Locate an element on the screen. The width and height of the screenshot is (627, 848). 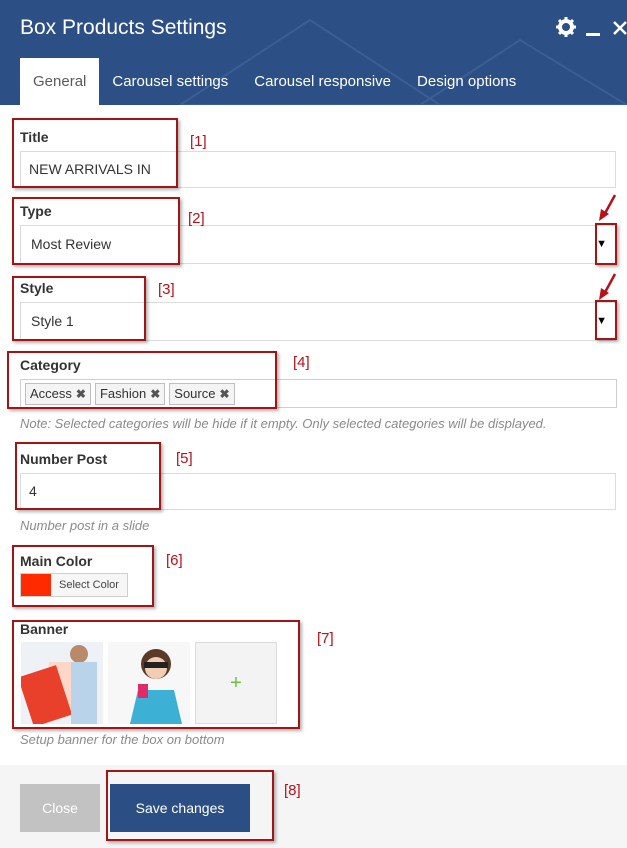
marker-2: [2] is located at coordinates (196, 218).